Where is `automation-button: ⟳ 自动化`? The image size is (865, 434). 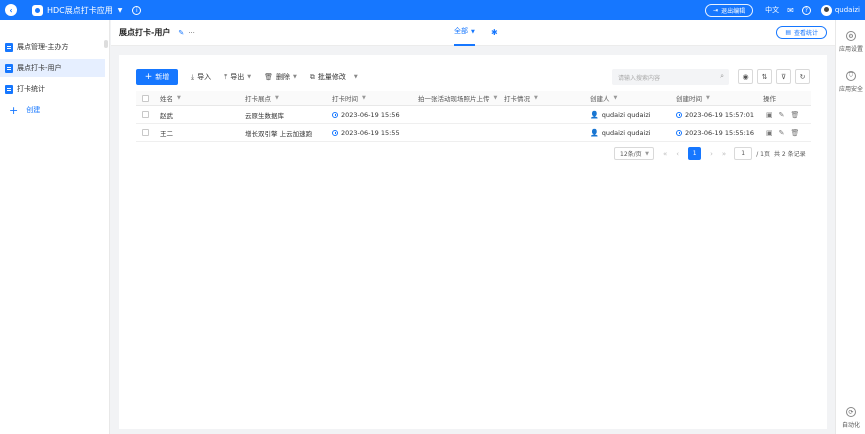
automation-button: ⟳ 自动化 is located at coordinates (850, 418).